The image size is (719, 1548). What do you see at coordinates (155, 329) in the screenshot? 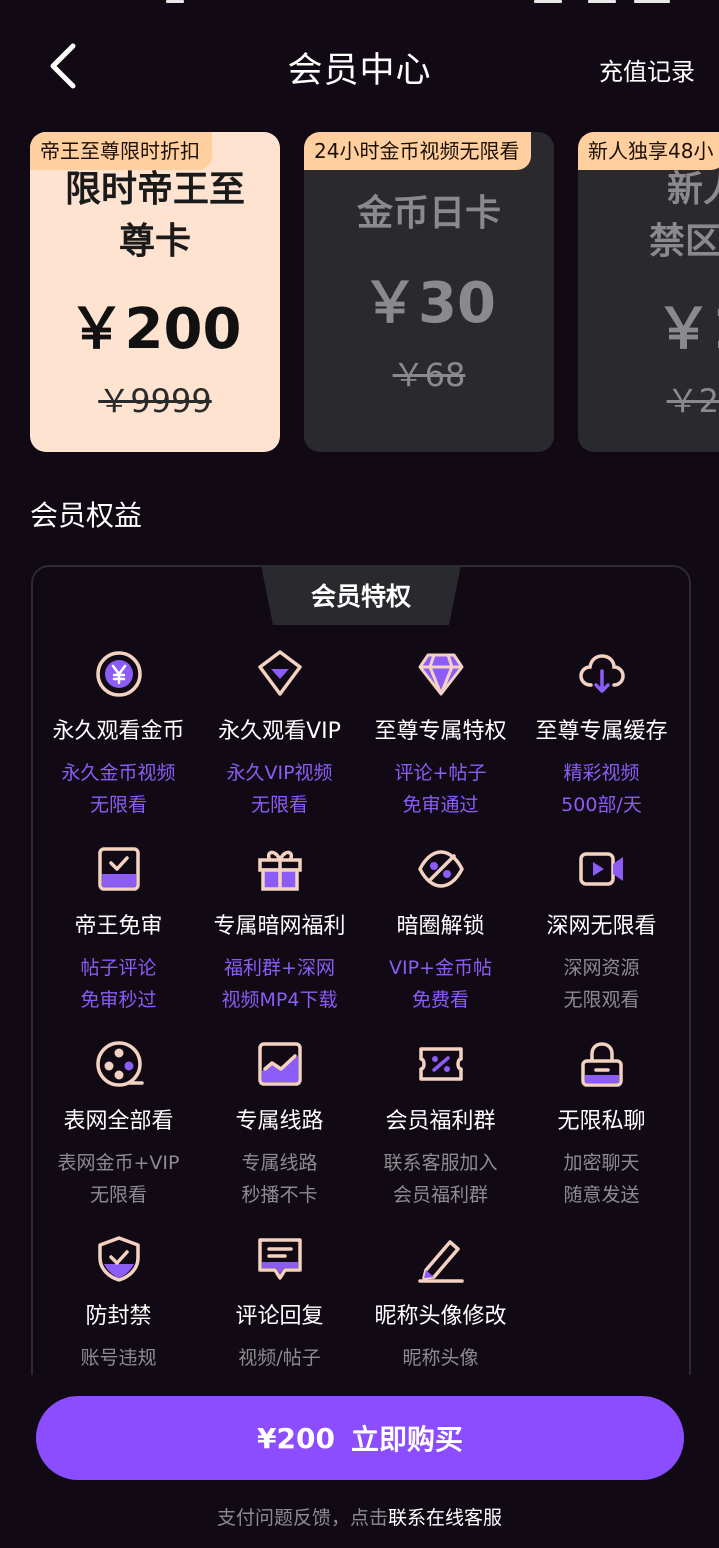
I see `plan-price: ￥200` at bounding box center [155, 329].